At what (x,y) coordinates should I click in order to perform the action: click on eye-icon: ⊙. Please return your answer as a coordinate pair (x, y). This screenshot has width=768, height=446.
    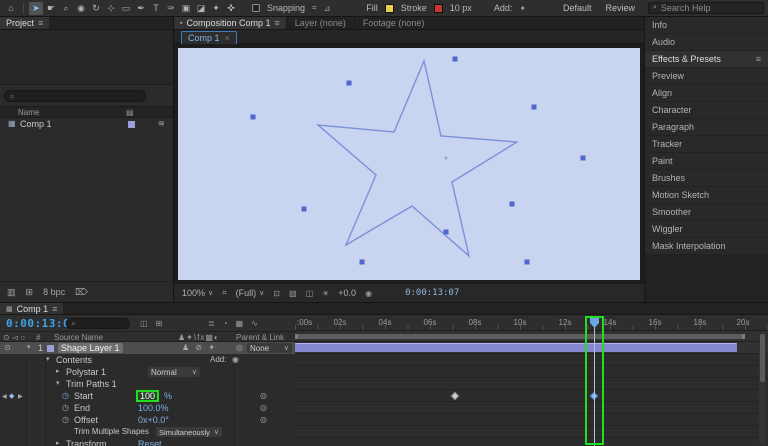
    Looking at the image, I should click on (7, 347).